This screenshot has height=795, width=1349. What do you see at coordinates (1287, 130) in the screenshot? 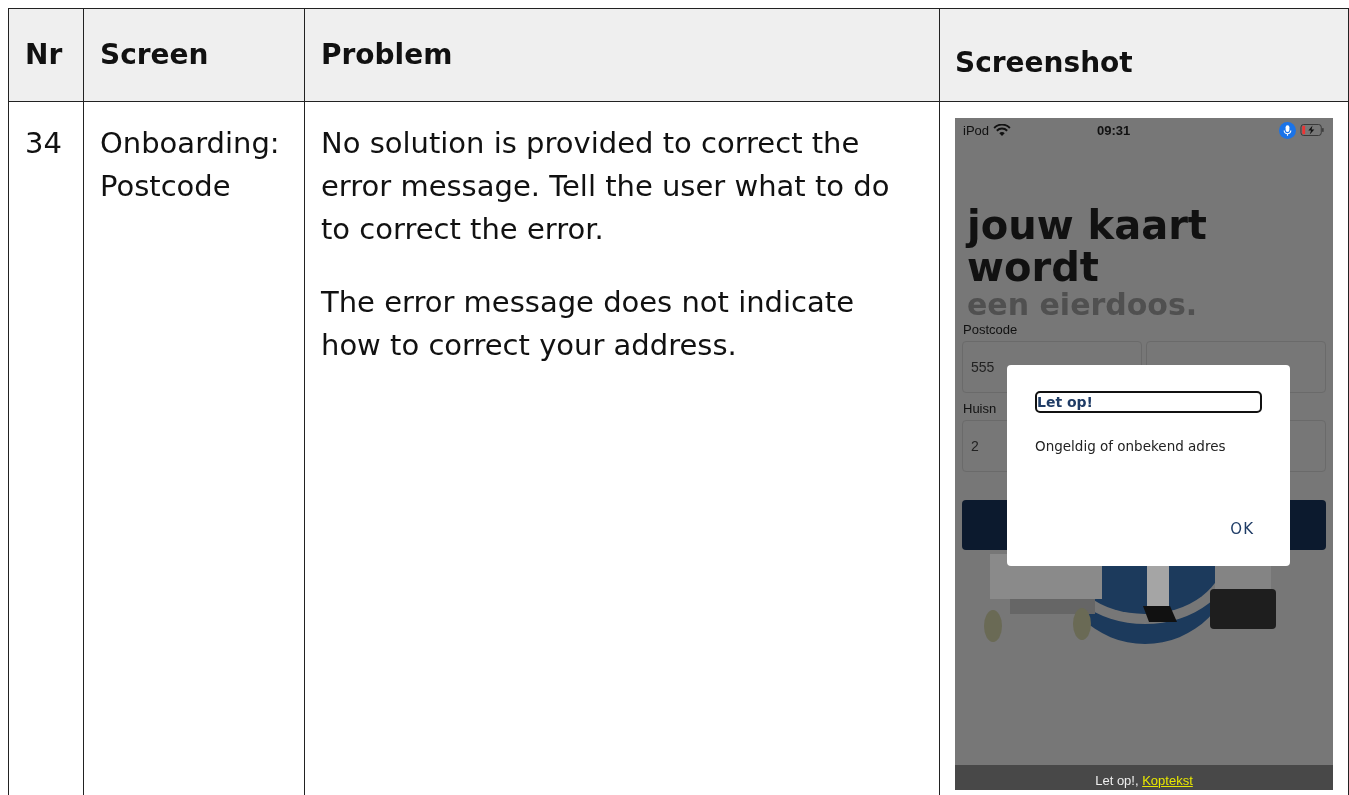
I see `microphone-icon` at bounding box center [1287, 130].